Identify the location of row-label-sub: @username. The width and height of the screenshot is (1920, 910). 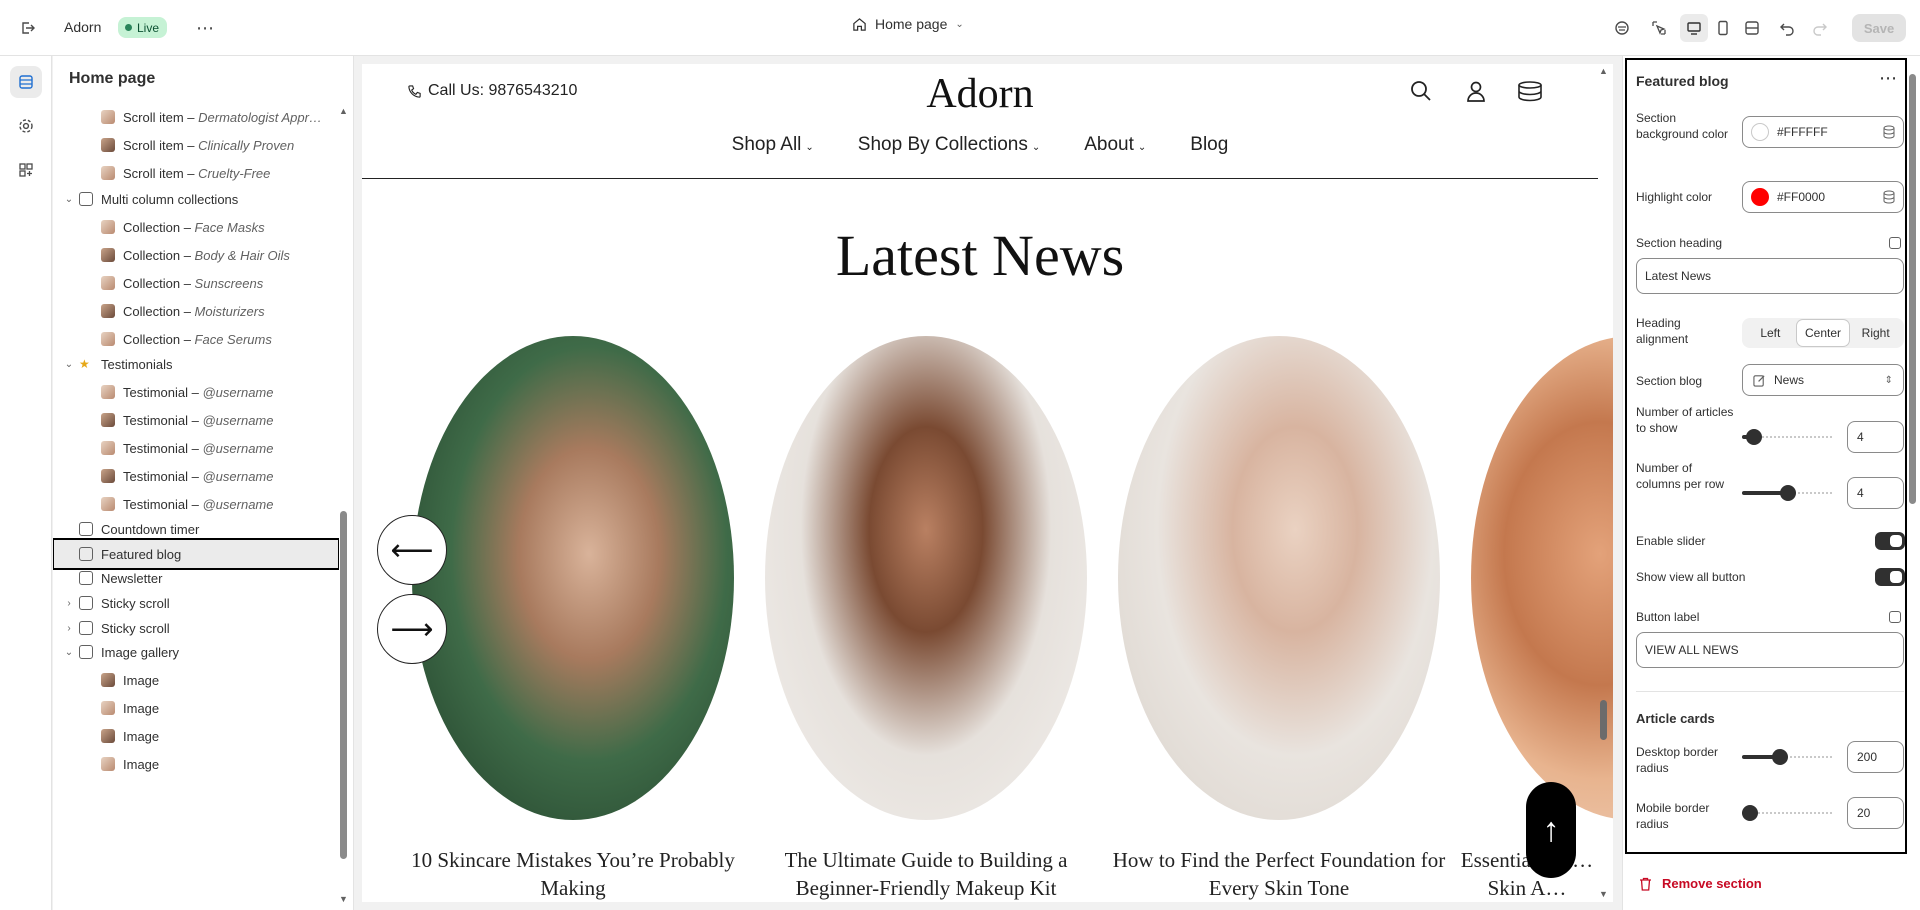
(238, 420).